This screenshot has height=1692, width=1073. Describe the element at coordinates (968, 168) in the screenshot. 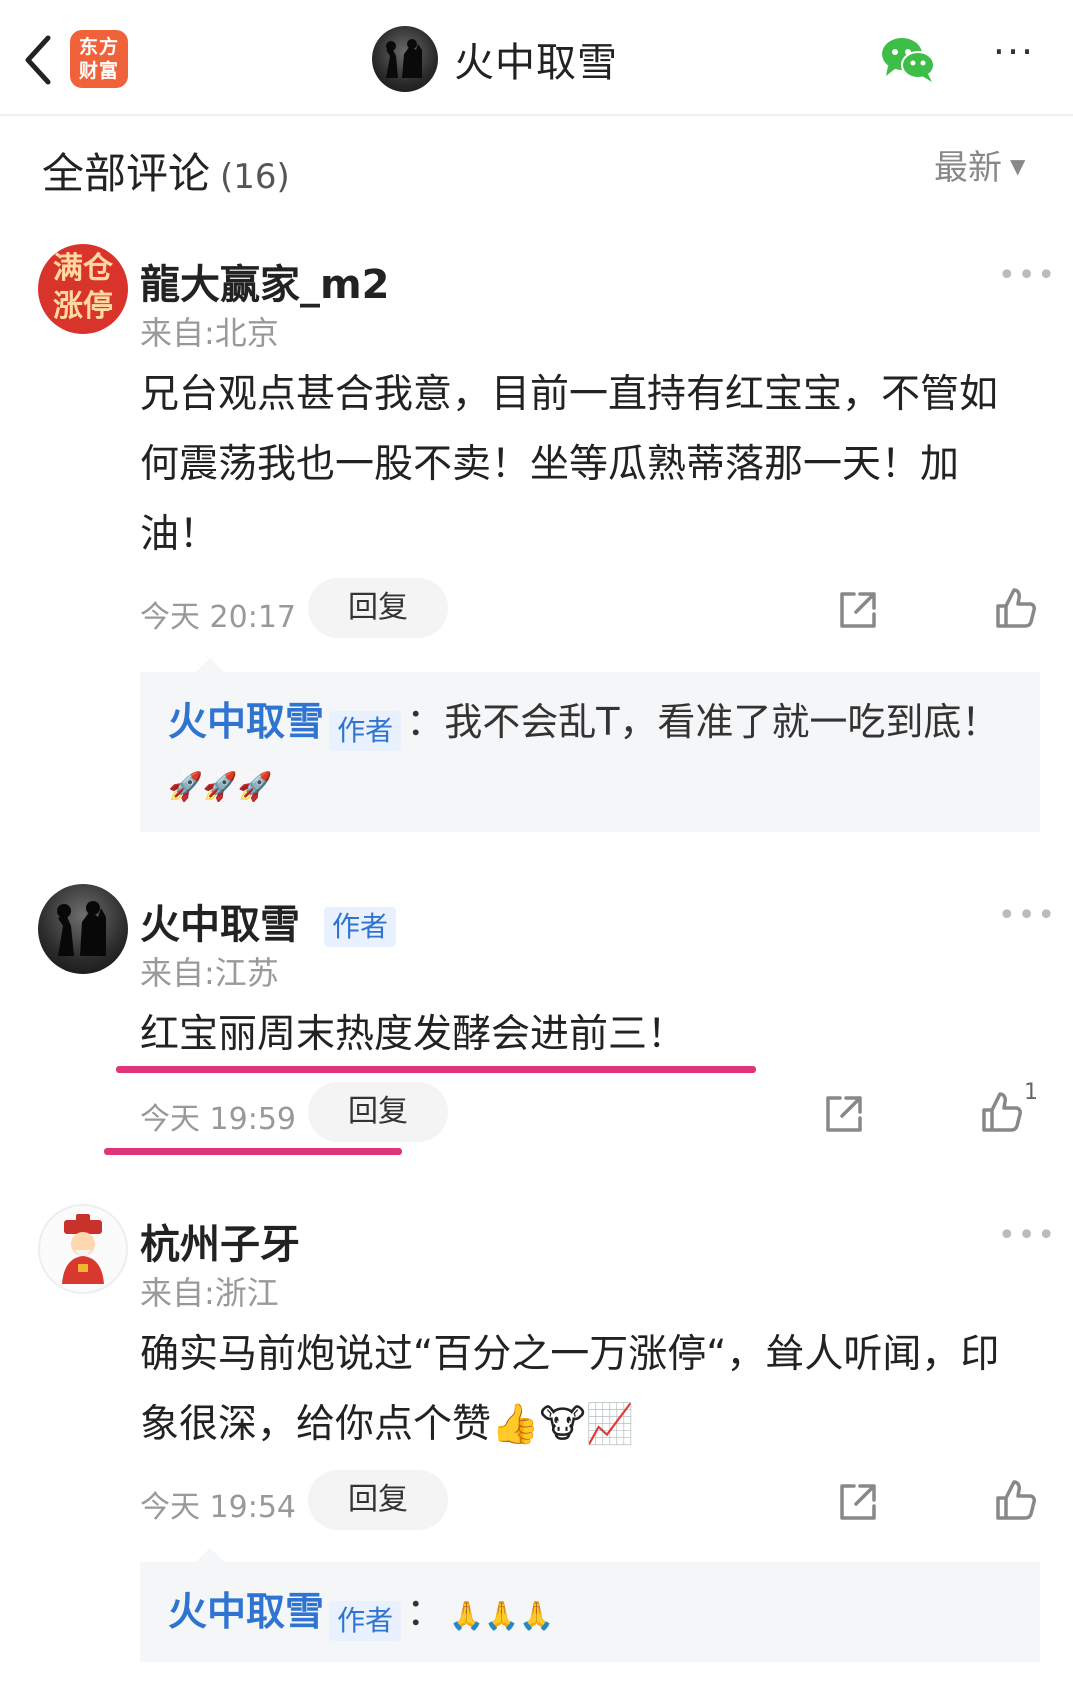

I see `sort-label: 最新` at that location.